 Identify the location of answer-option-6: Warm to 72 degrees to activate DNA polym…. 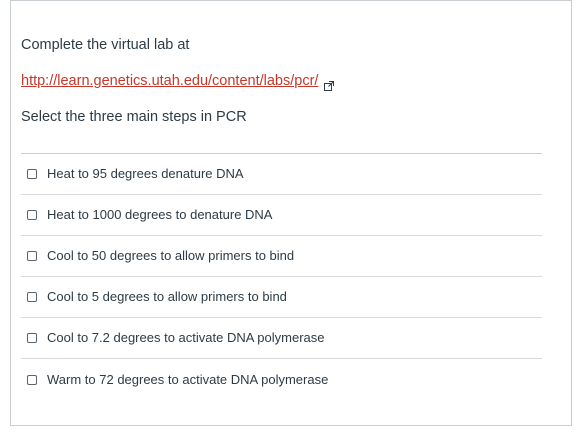
(281, 379).